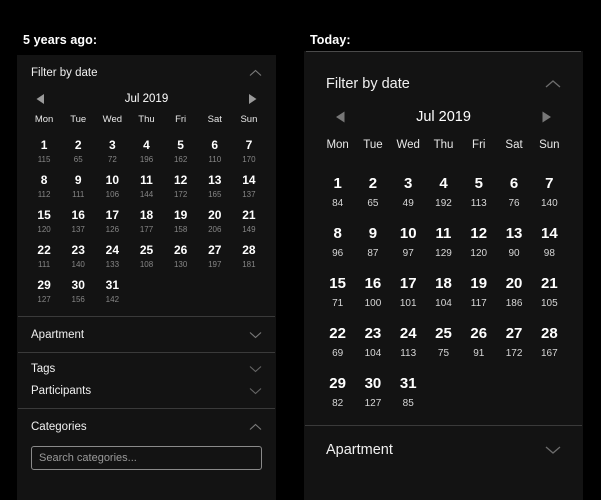 Image resolution: width=601 pixels, height=500 pixels. I want to click on calendar-day-cell: 31 85, so click(408, 392).